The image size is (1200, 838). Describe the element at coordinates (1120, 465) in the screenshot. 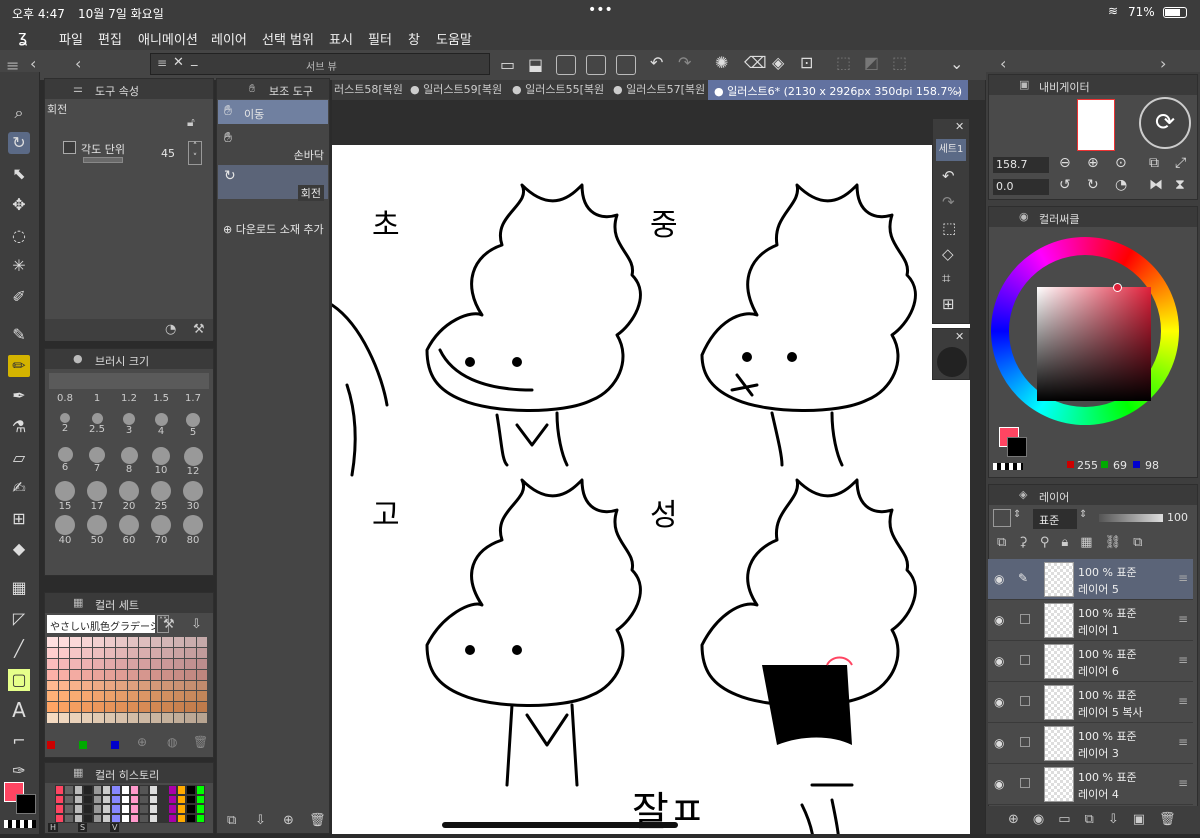

I see `green-value: 69` at that location.